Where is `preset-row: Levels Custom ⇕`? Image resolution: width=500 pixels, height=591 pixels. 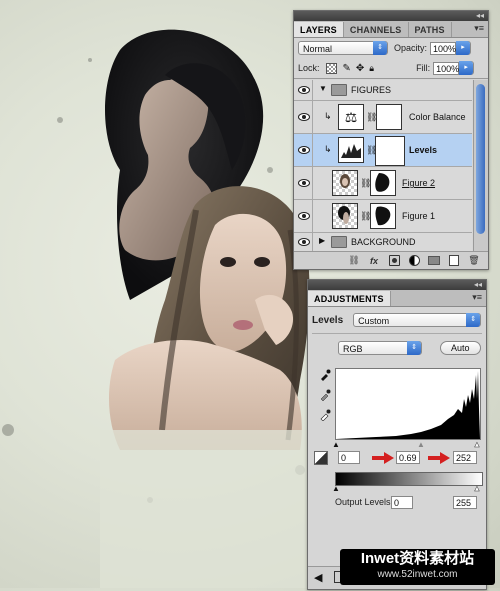
preset-row: Levels Custom ⇕ is located at coordinates (397, 320).